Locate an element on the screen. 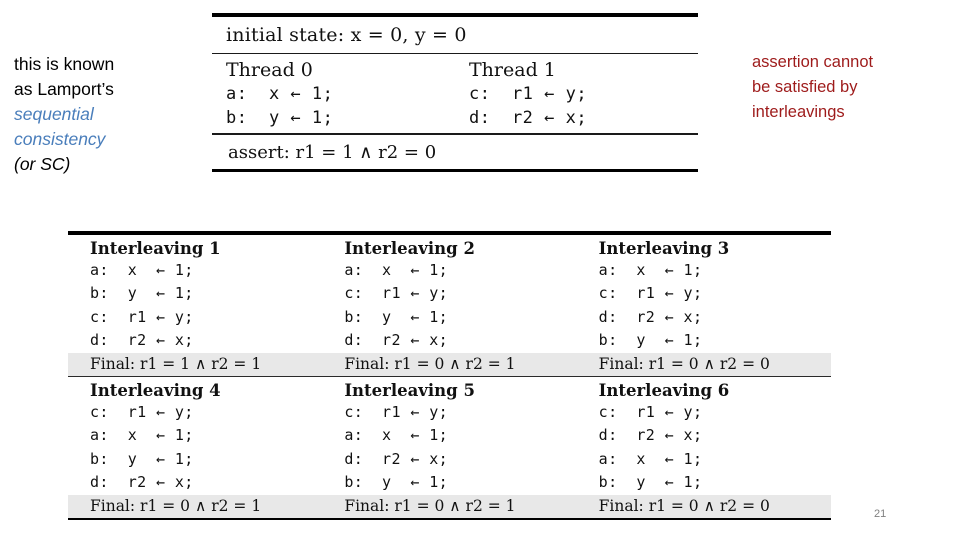 This screenshot has width=960, height=540. interleaving-2-title: Interleaving 2 is located at coordinates (409, 248).